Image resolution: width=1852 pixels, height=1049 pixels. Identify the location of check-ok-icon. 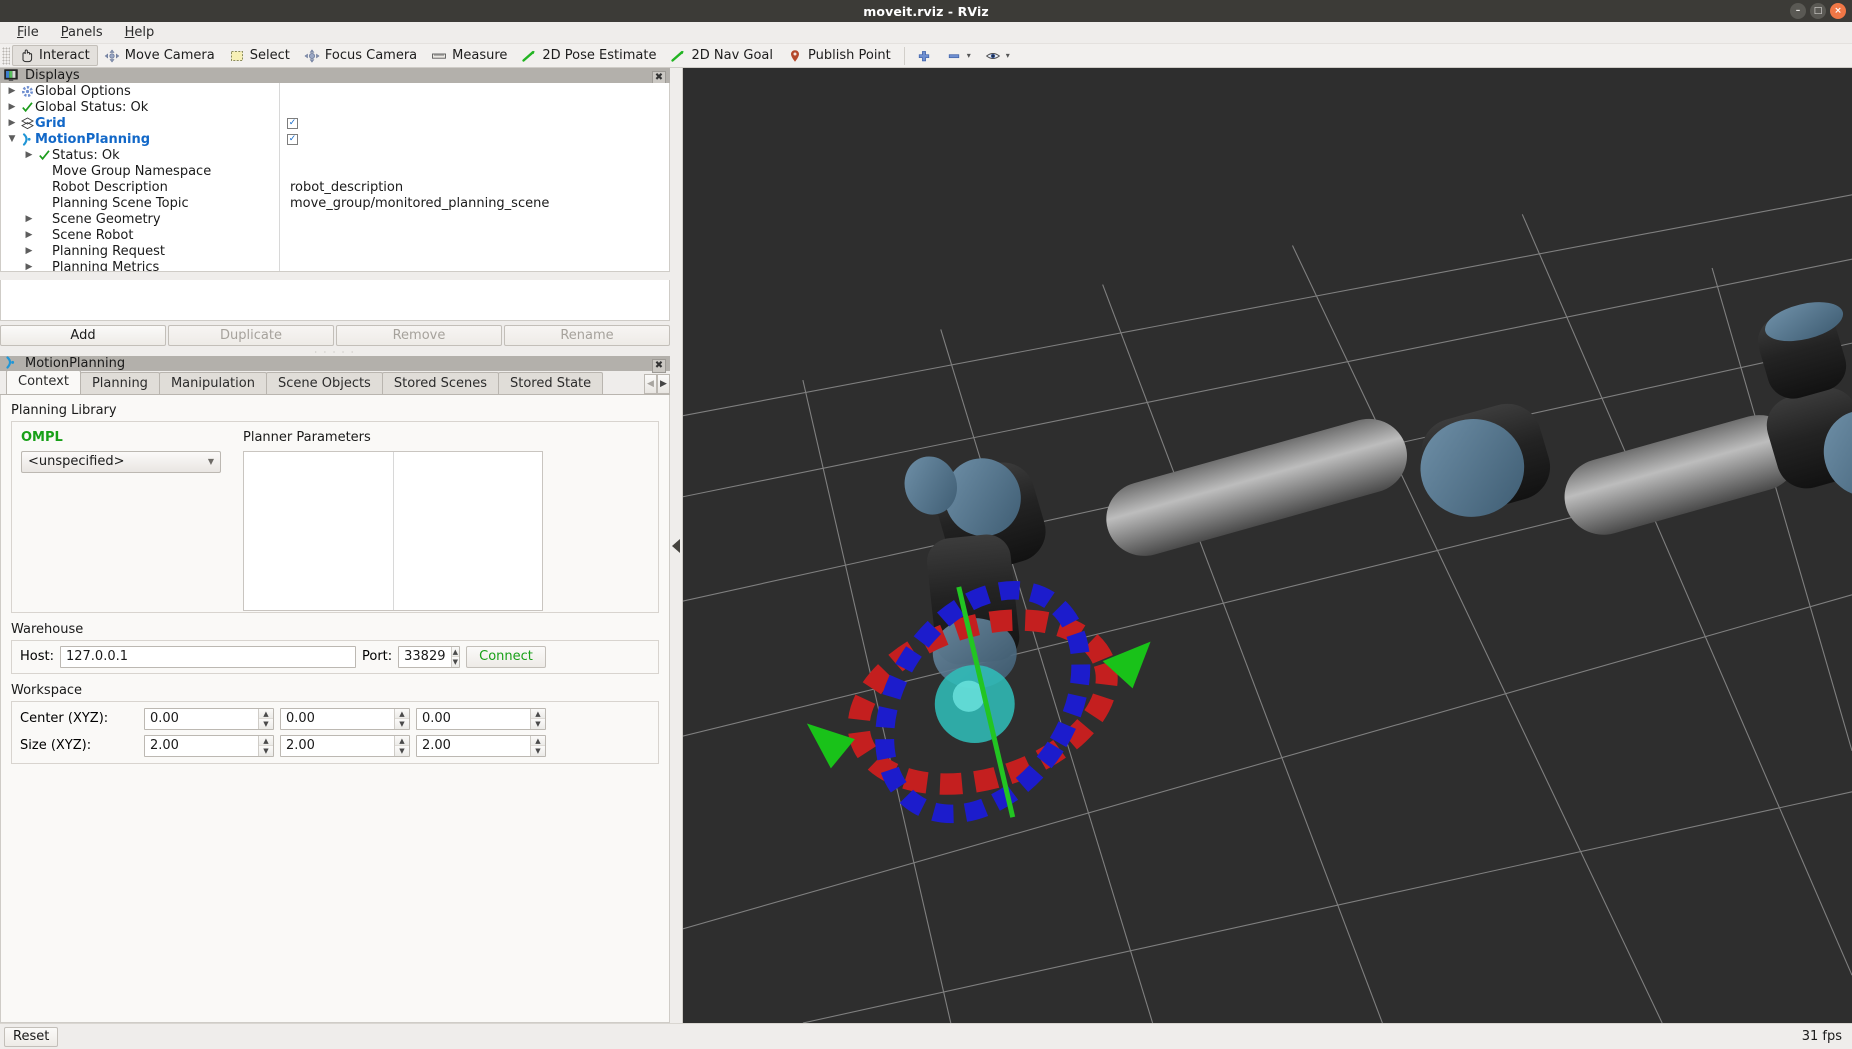
(27, 107).